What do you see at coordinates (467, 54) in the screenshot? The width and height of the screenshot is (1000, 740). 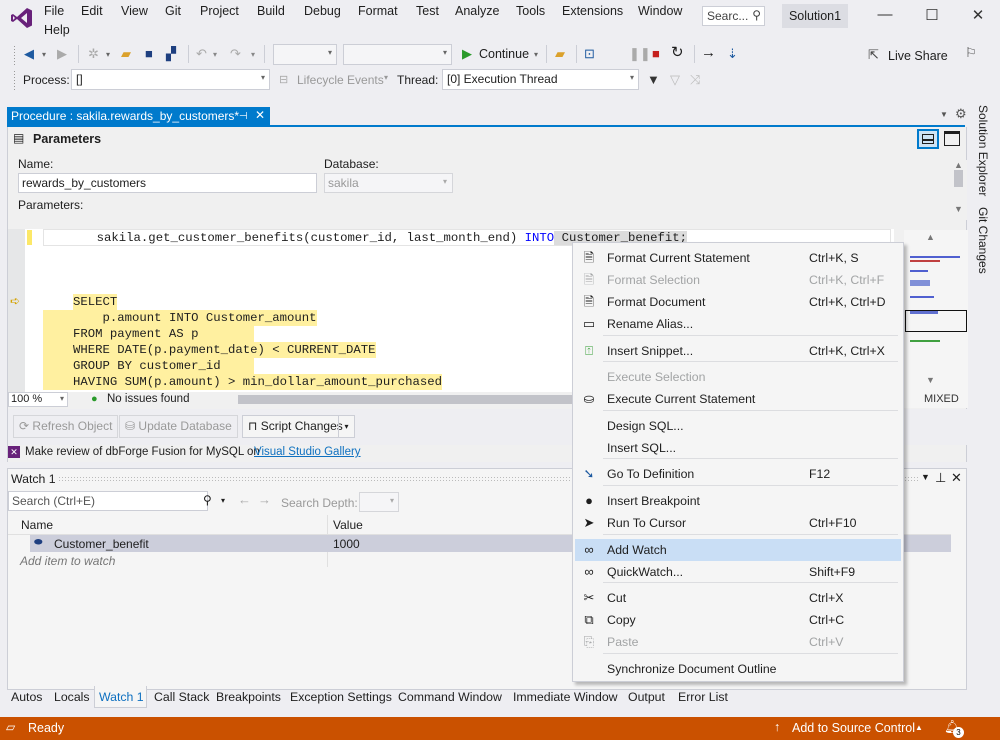 I see `play-icon: ▶` at bounding box center [467, 54].